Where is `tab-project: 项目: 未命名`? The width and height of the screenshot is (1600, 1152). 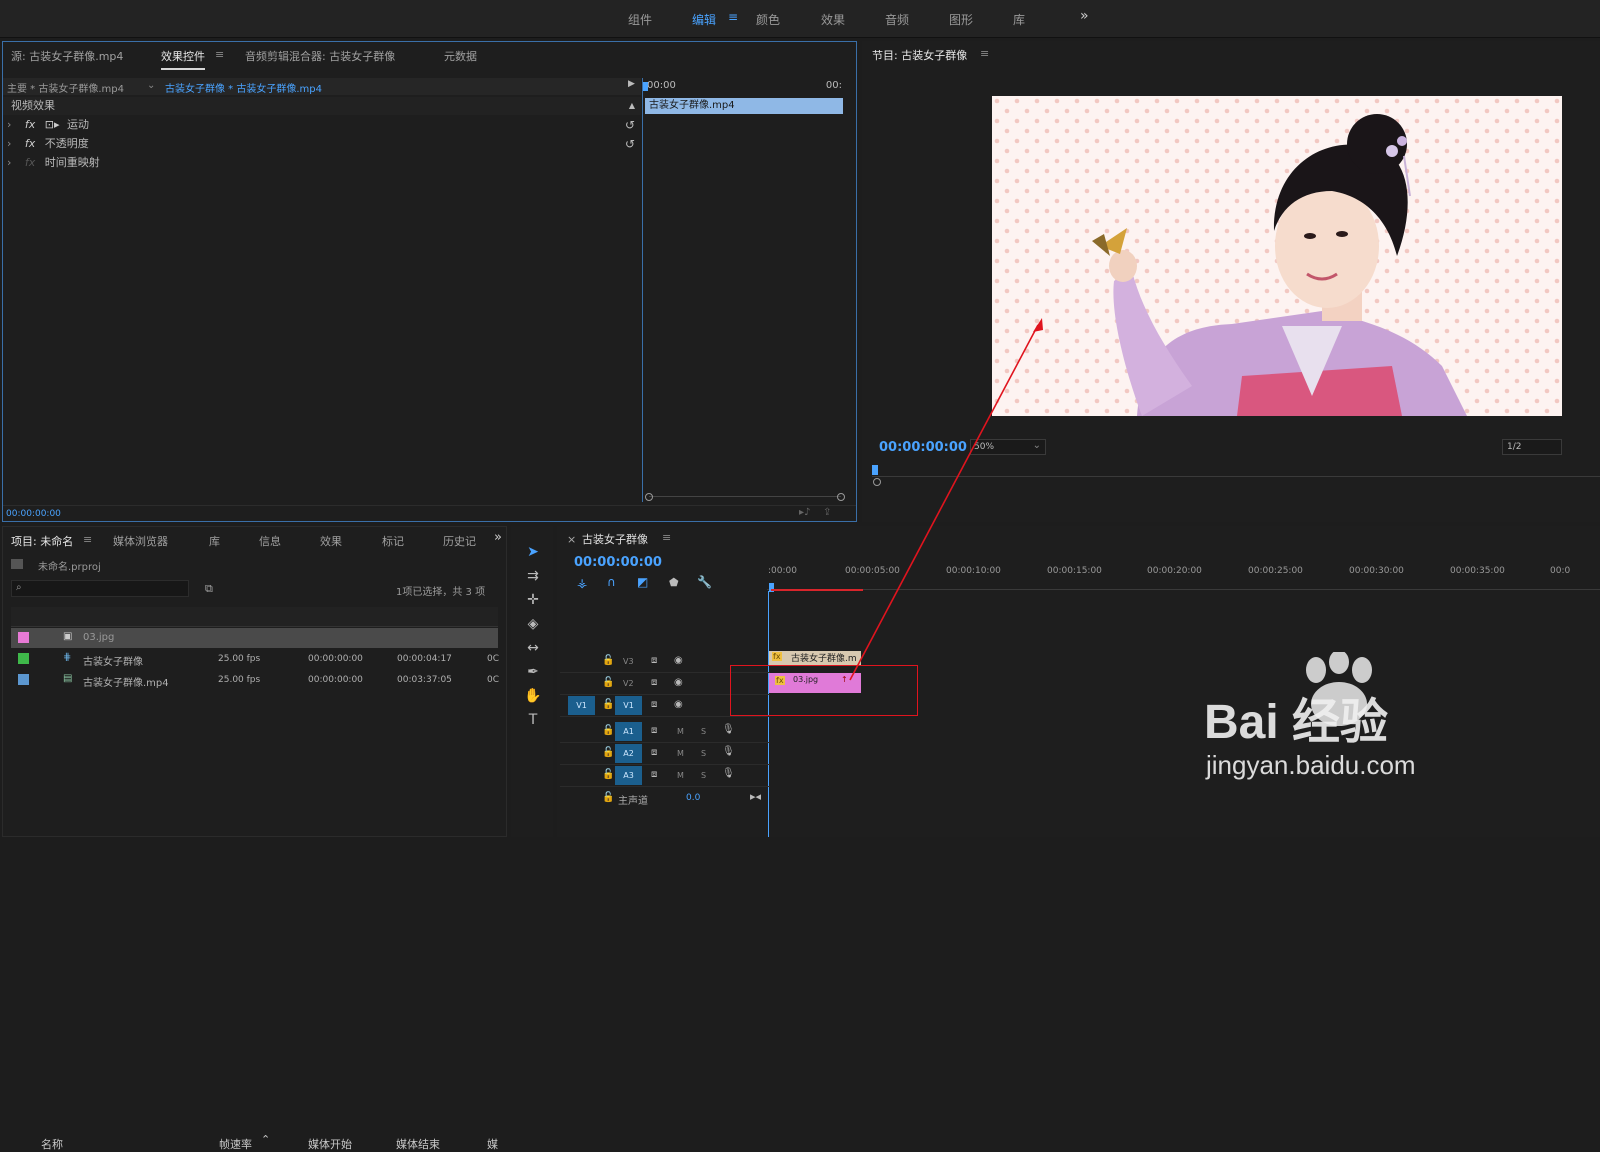
tab-project: 项目: 未命名 is located at coordinates (42, 541).